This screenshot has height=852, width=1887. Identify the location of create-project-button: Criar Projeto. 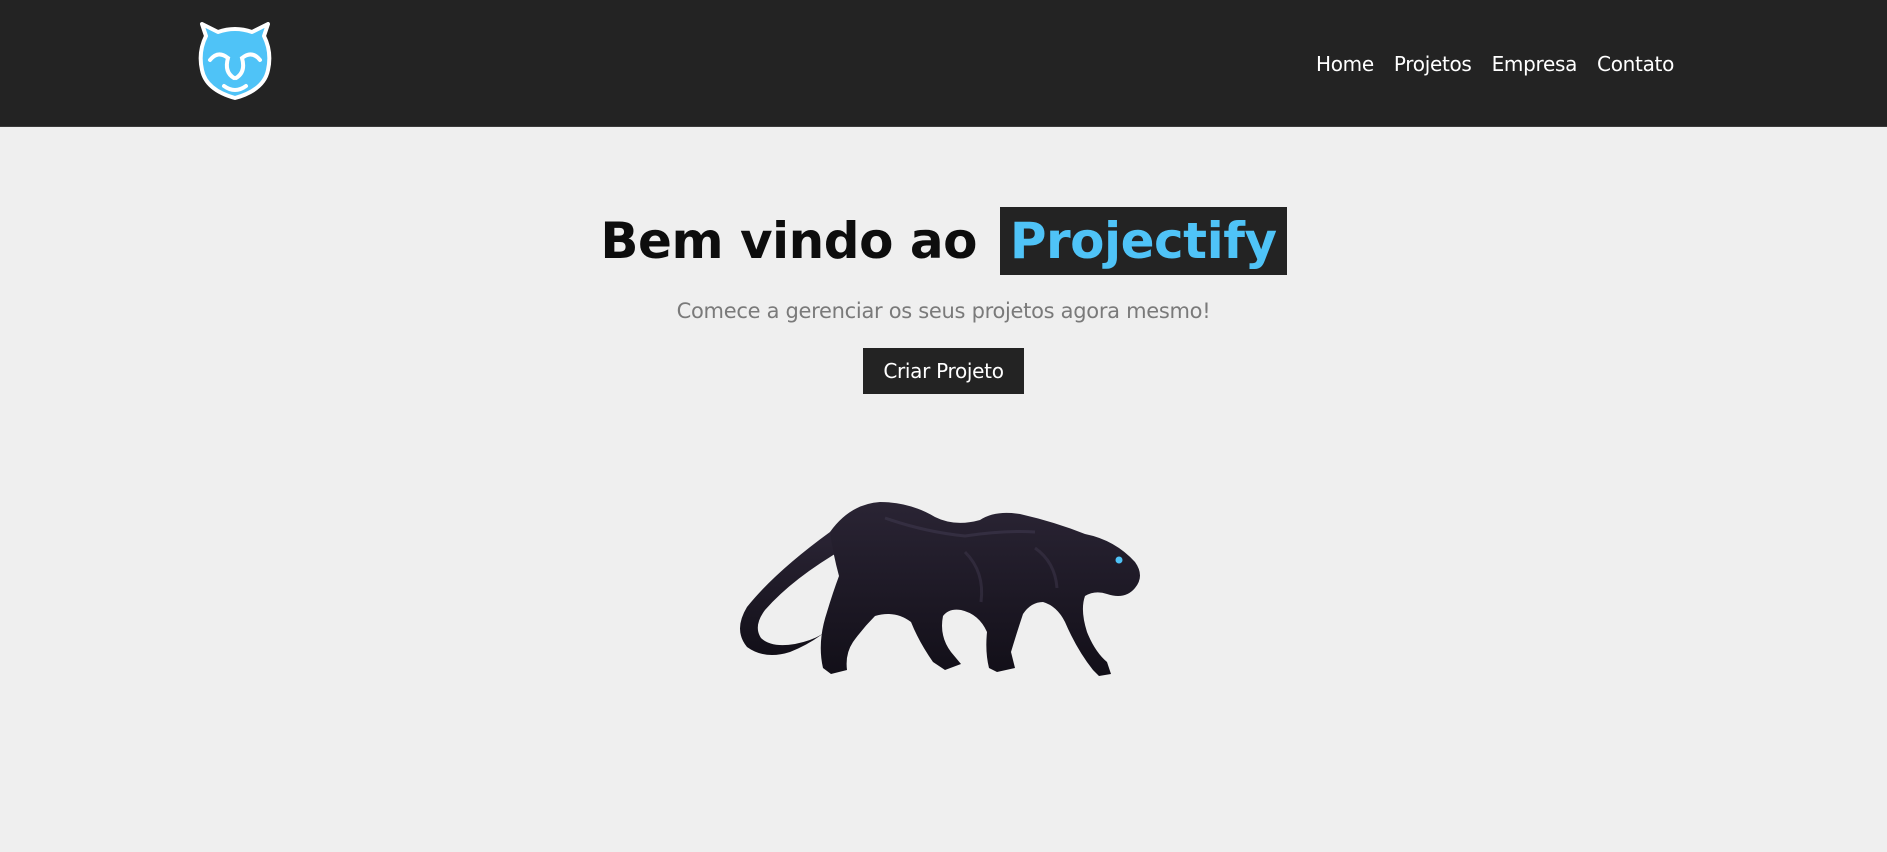
(943, 371).